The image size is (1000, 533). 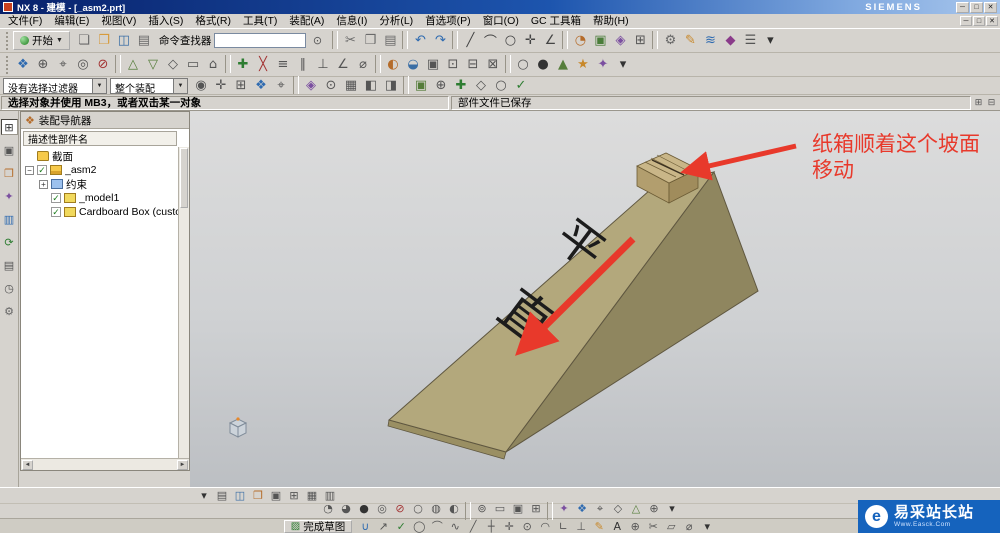 What do you see at coordinates (670, 40) in the screenshot?
I see `gear-icon: ⚙` at bounding box center [670, 40].